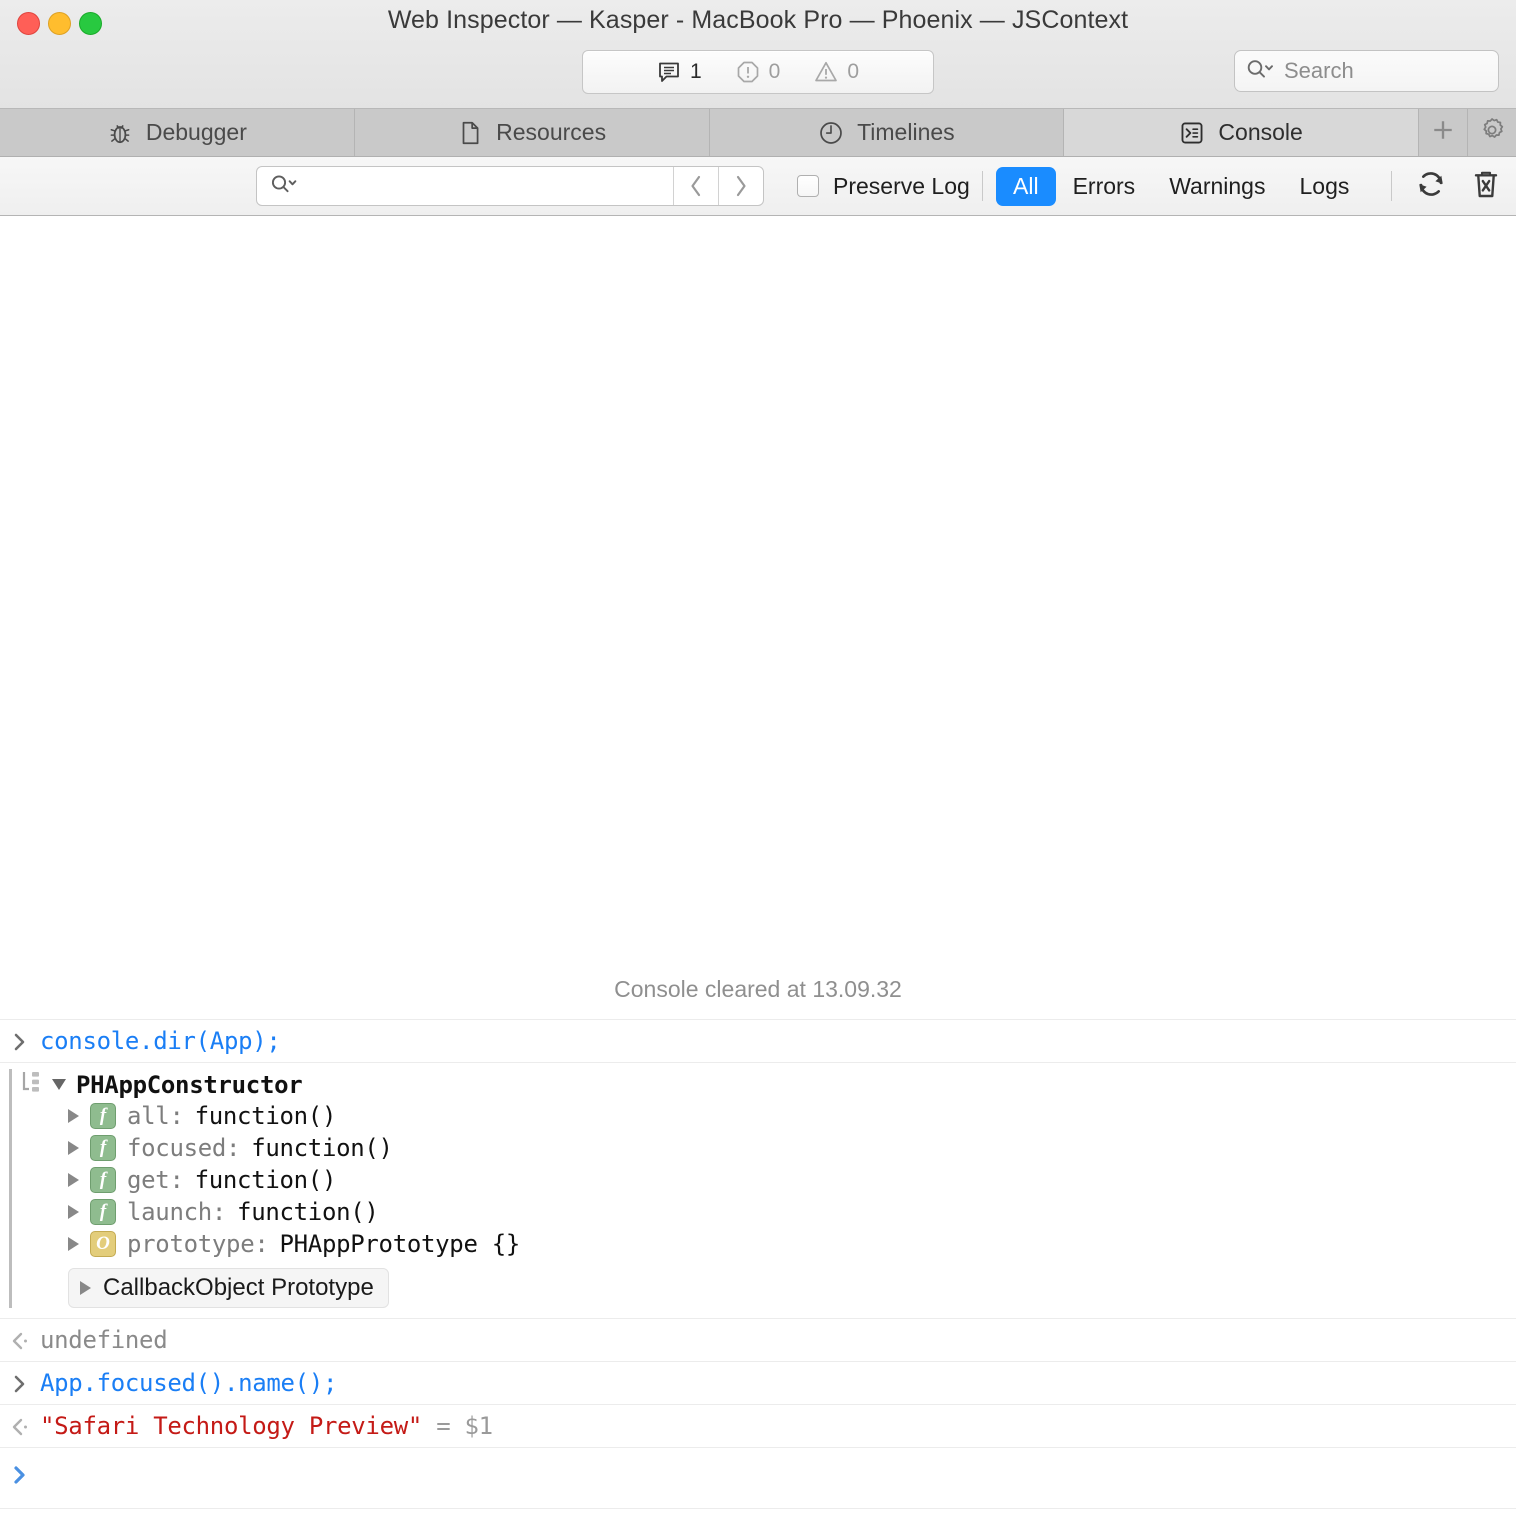  I want to click on refresh-button, so click(1431, 186).